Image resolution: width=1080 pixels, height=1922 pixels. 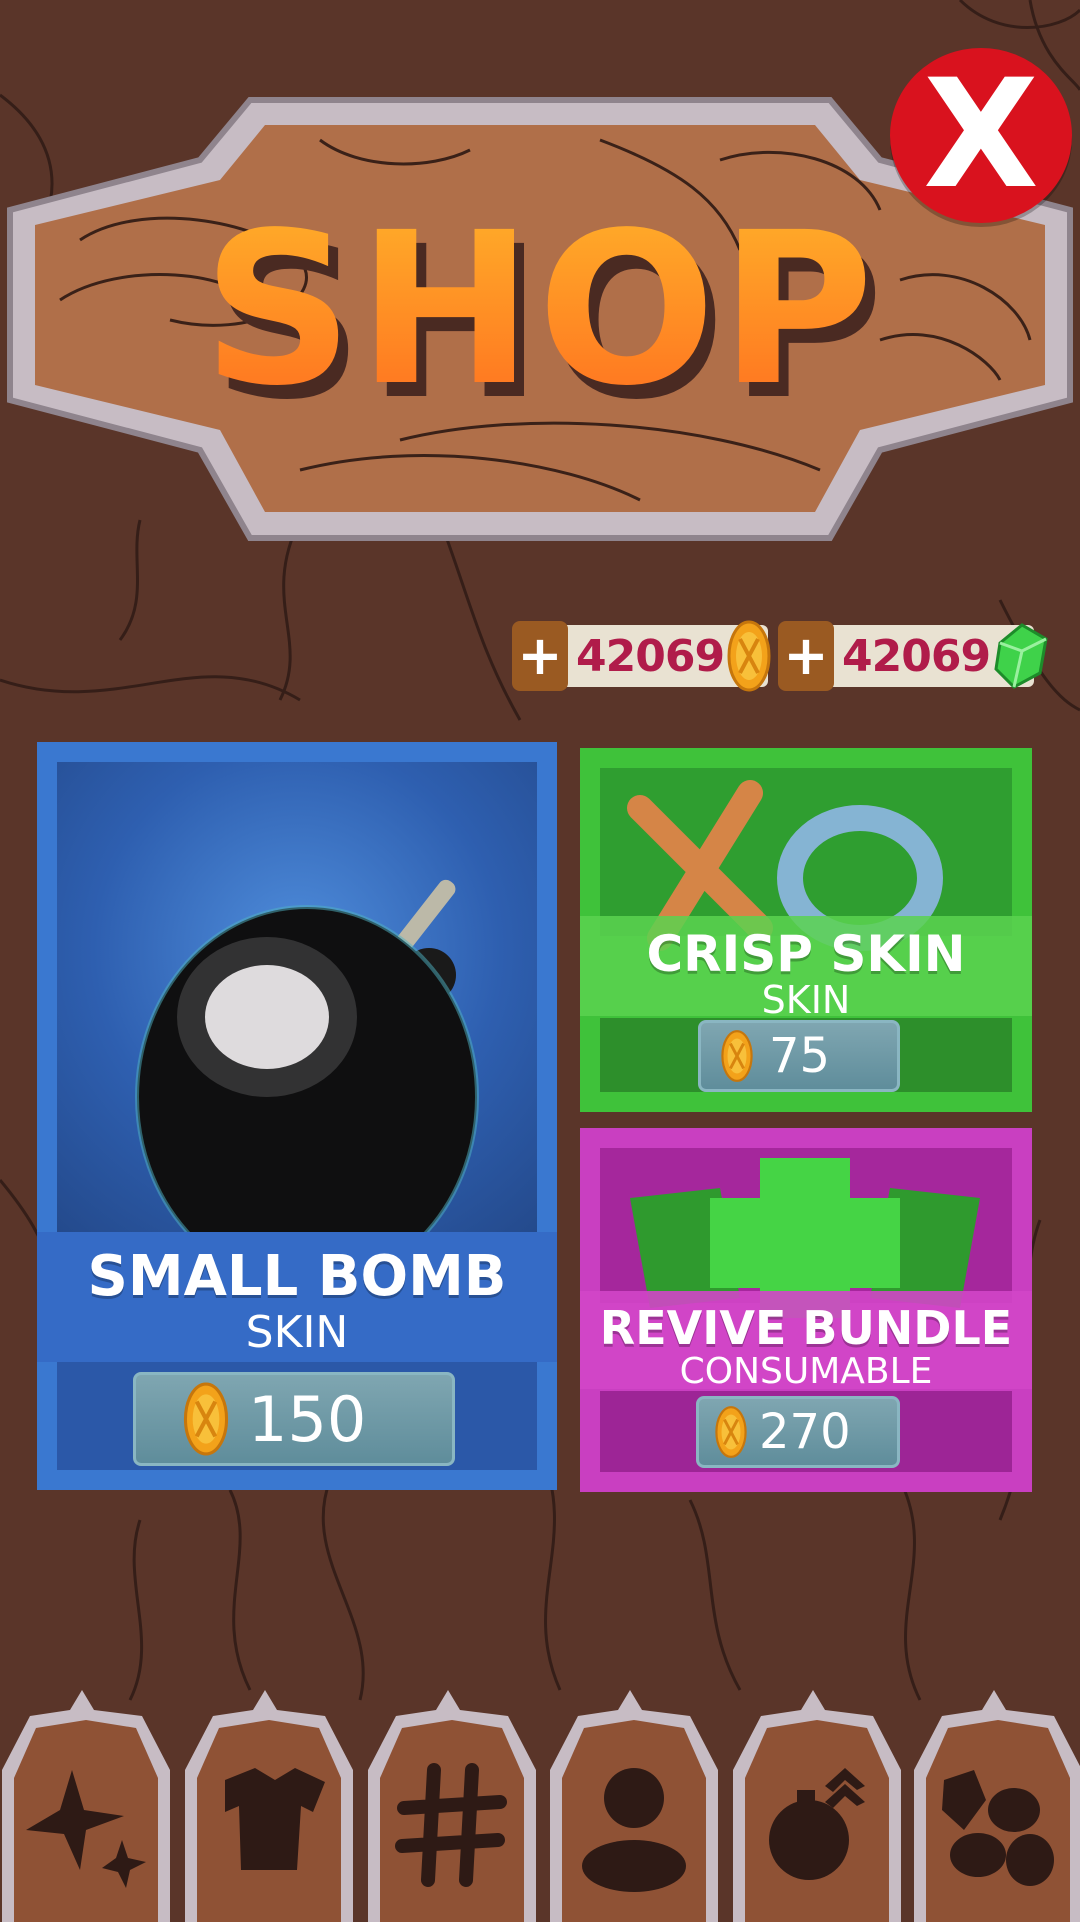 I want to click on price-button: 75, so click(x=799, y=1056).